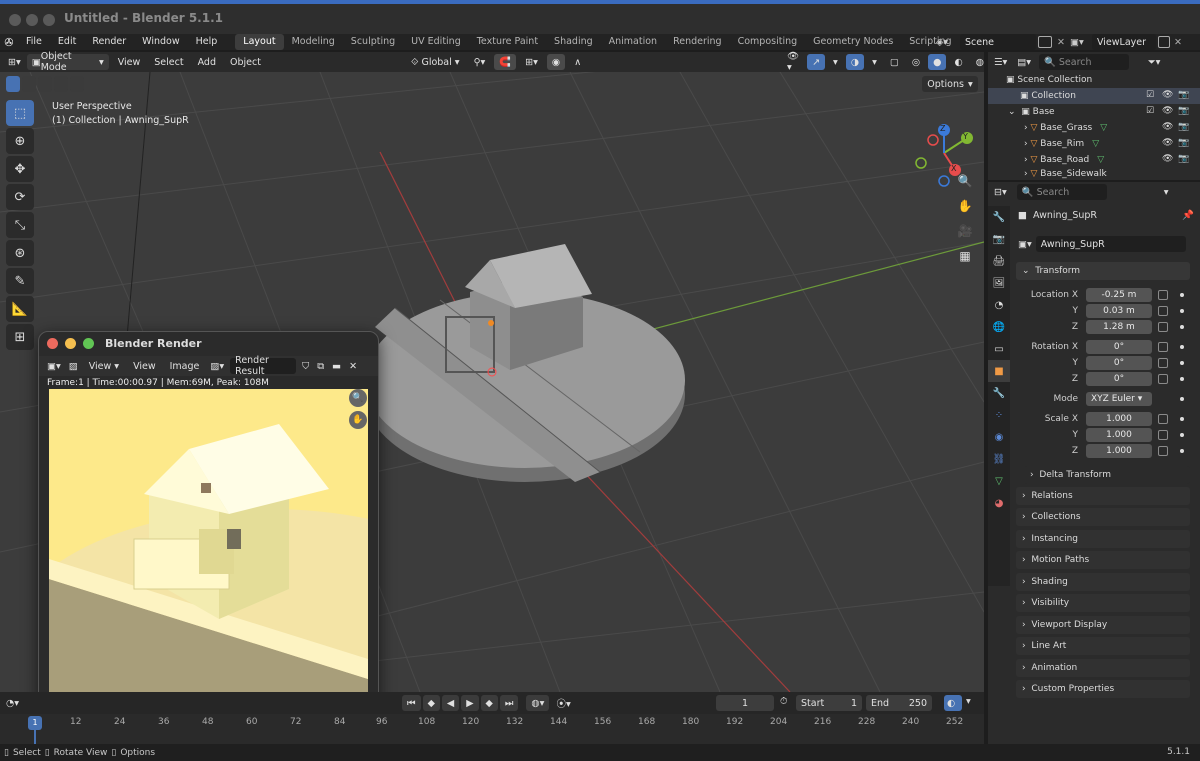  Describe the element at coordinates (538, 703) in the screenshot. I see `keying-icon: ◍▾` at that location.